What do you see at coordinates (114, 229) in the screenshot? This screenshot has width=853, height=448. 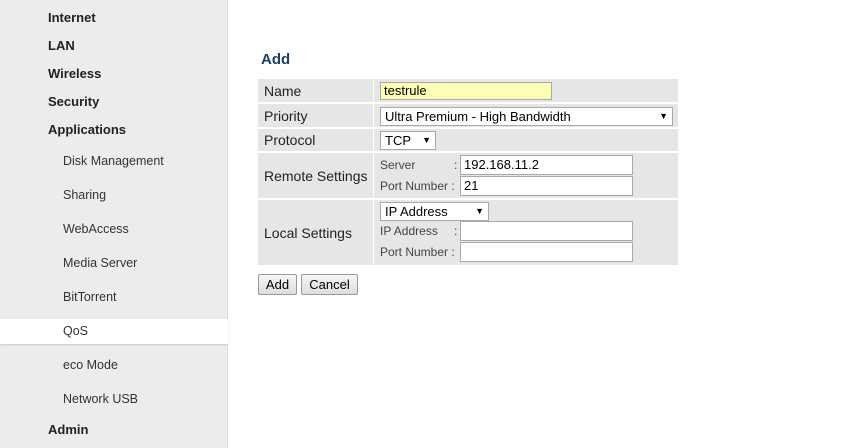 I see `sidebar-item-webaccess: WebAccess` at bounding box center [114, 229].